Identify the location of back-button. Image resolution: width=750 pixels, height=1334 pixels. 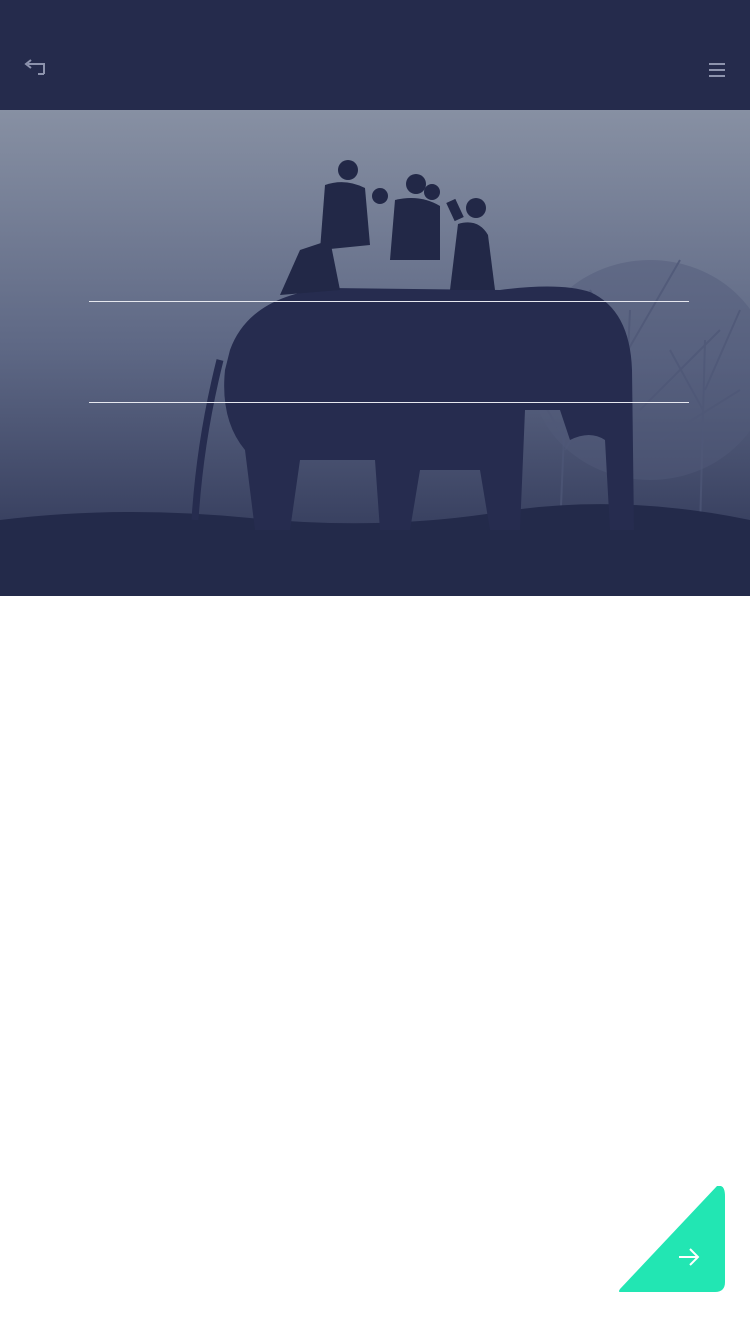
(36, 69).